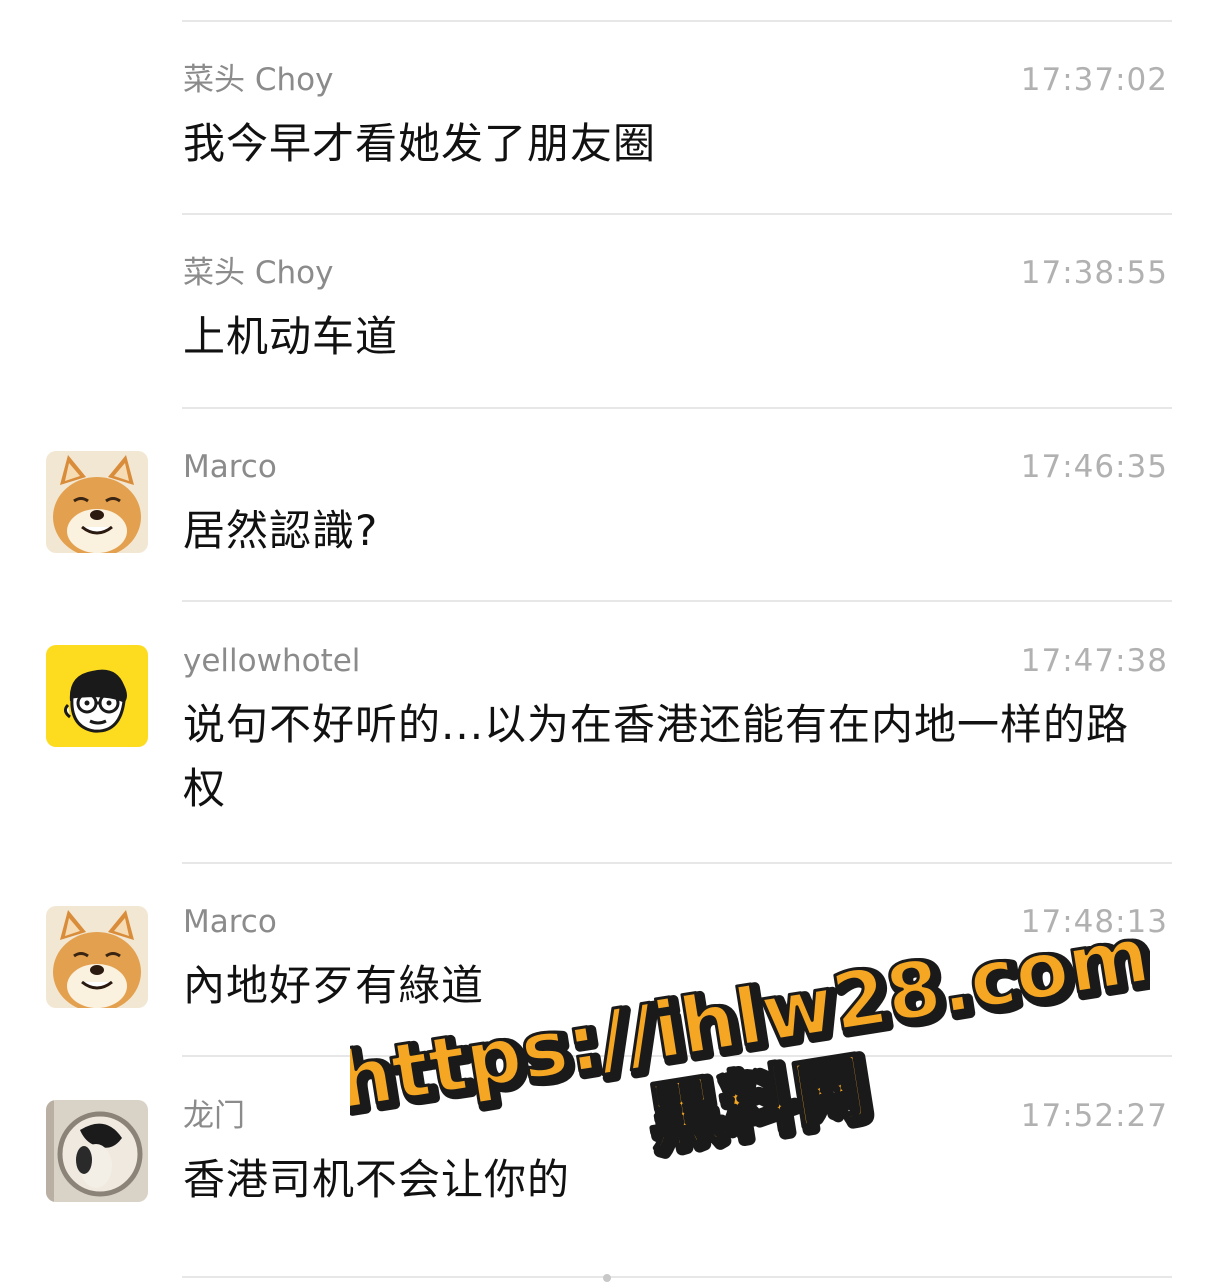  What do you see at coordinates (271, 661) in the screenshot?
I see `sender-name: yellowhotel` at bounding box center [271, 661].